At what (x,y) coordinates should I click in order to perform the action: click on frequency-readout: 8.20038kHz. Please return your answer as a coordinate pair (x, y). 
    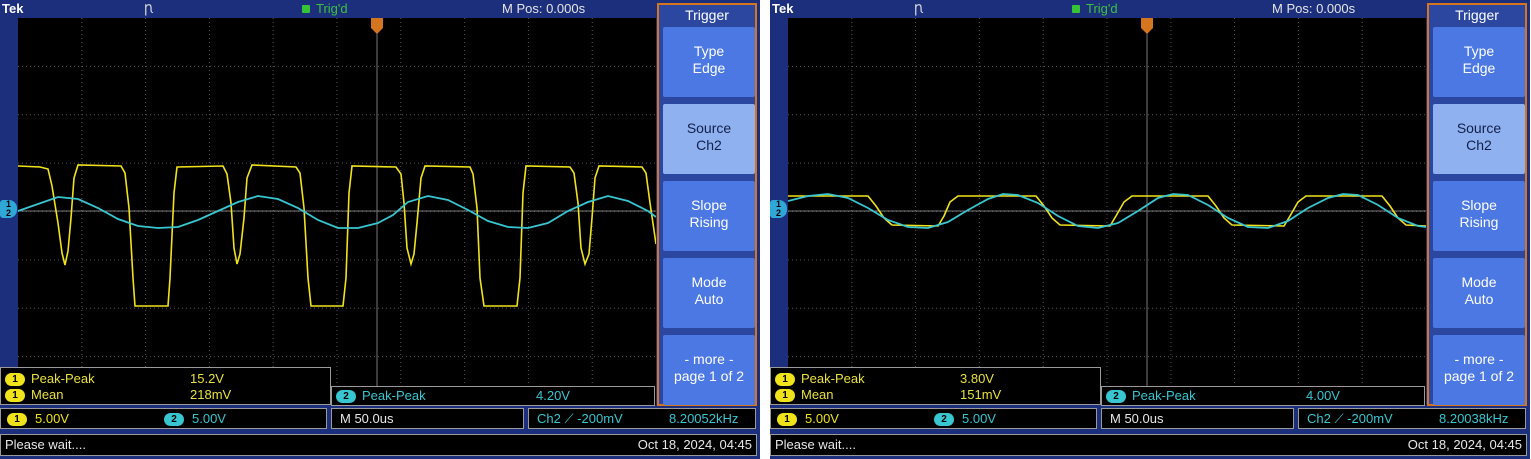
    Looking at the image, I should click on (1474, 418).